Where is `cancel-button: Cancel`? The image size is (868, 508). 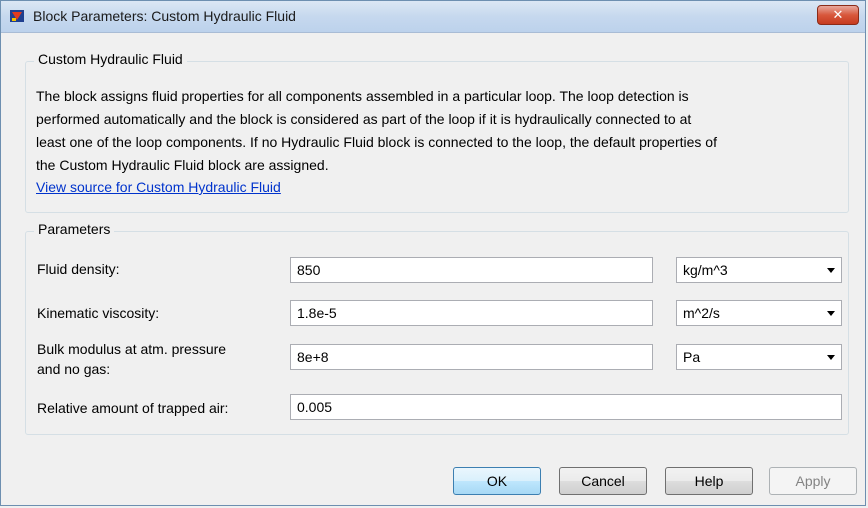
cancel-button: Cancel is located at coordinates (603, 481).